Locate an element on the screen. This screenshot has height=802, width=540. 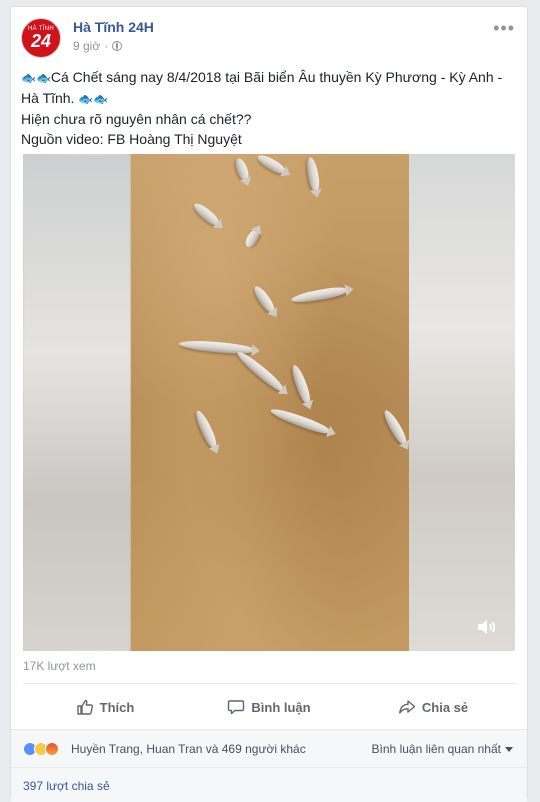
page-name-link: Hà Tĩnh 24H is located at coordinates (113, 27).